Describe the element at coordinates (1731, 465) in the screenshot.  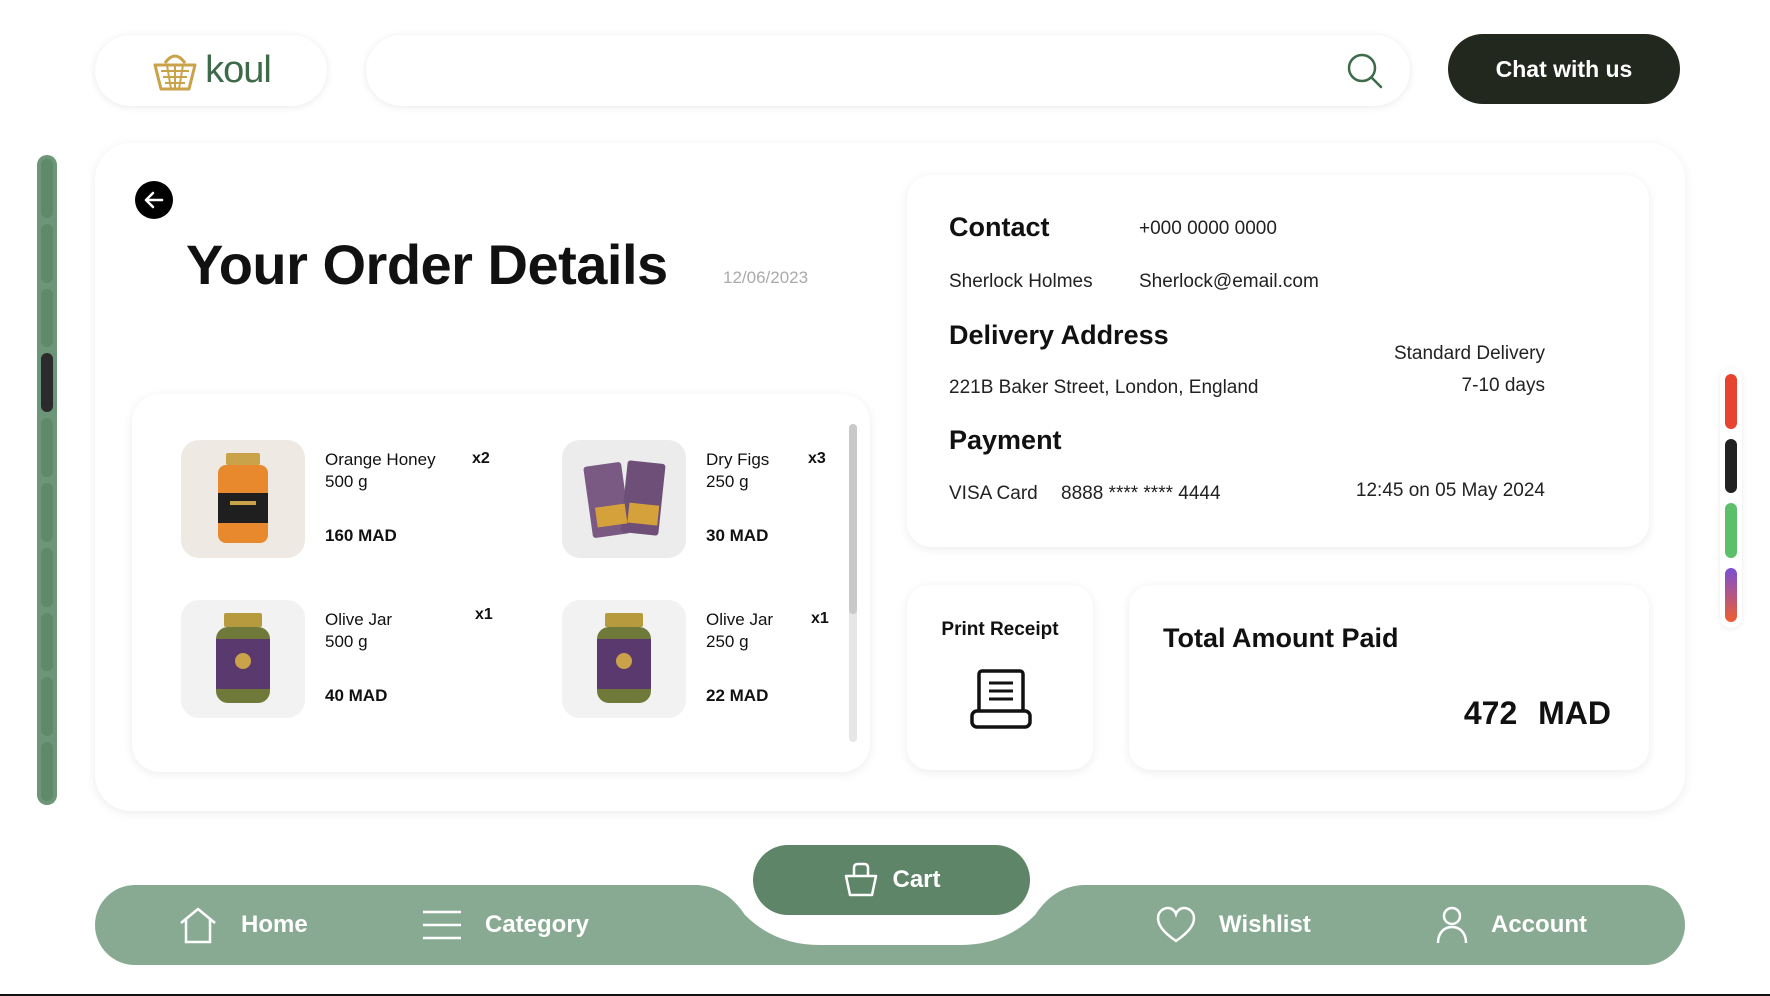
I see `swatch-black` at that location.